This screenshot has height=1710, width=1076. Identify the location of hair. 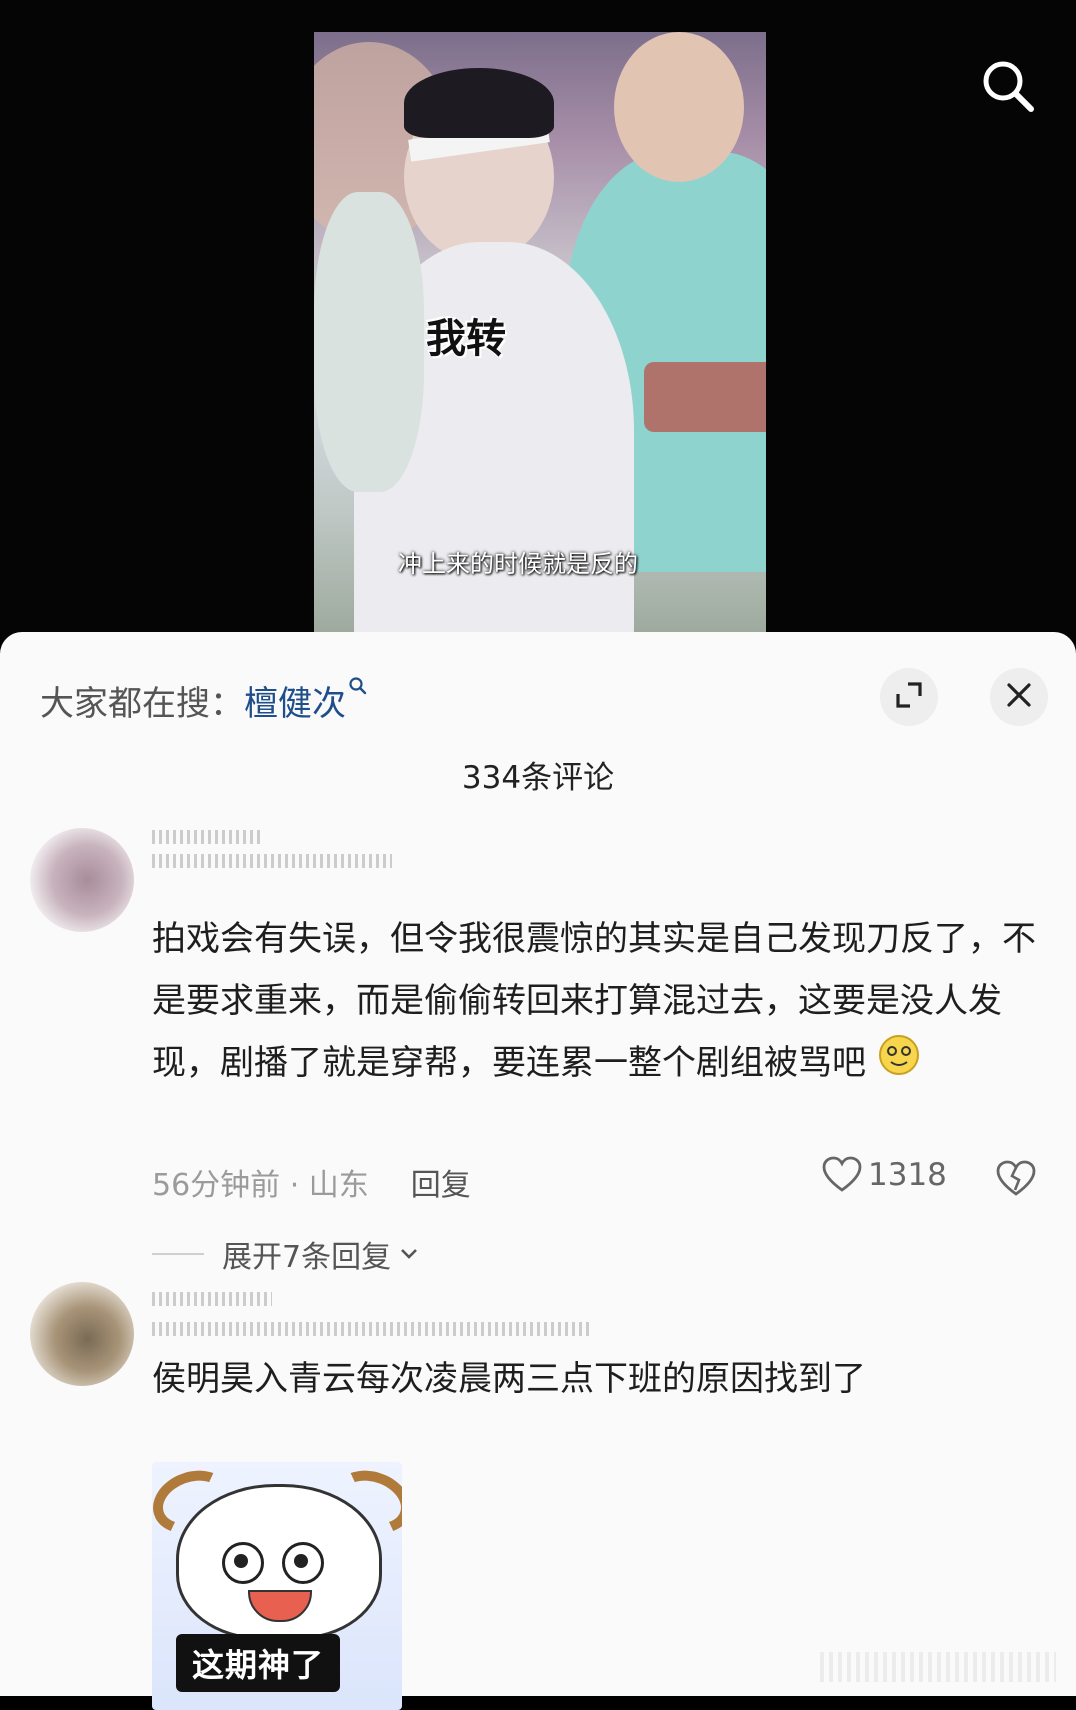
(479, 103).